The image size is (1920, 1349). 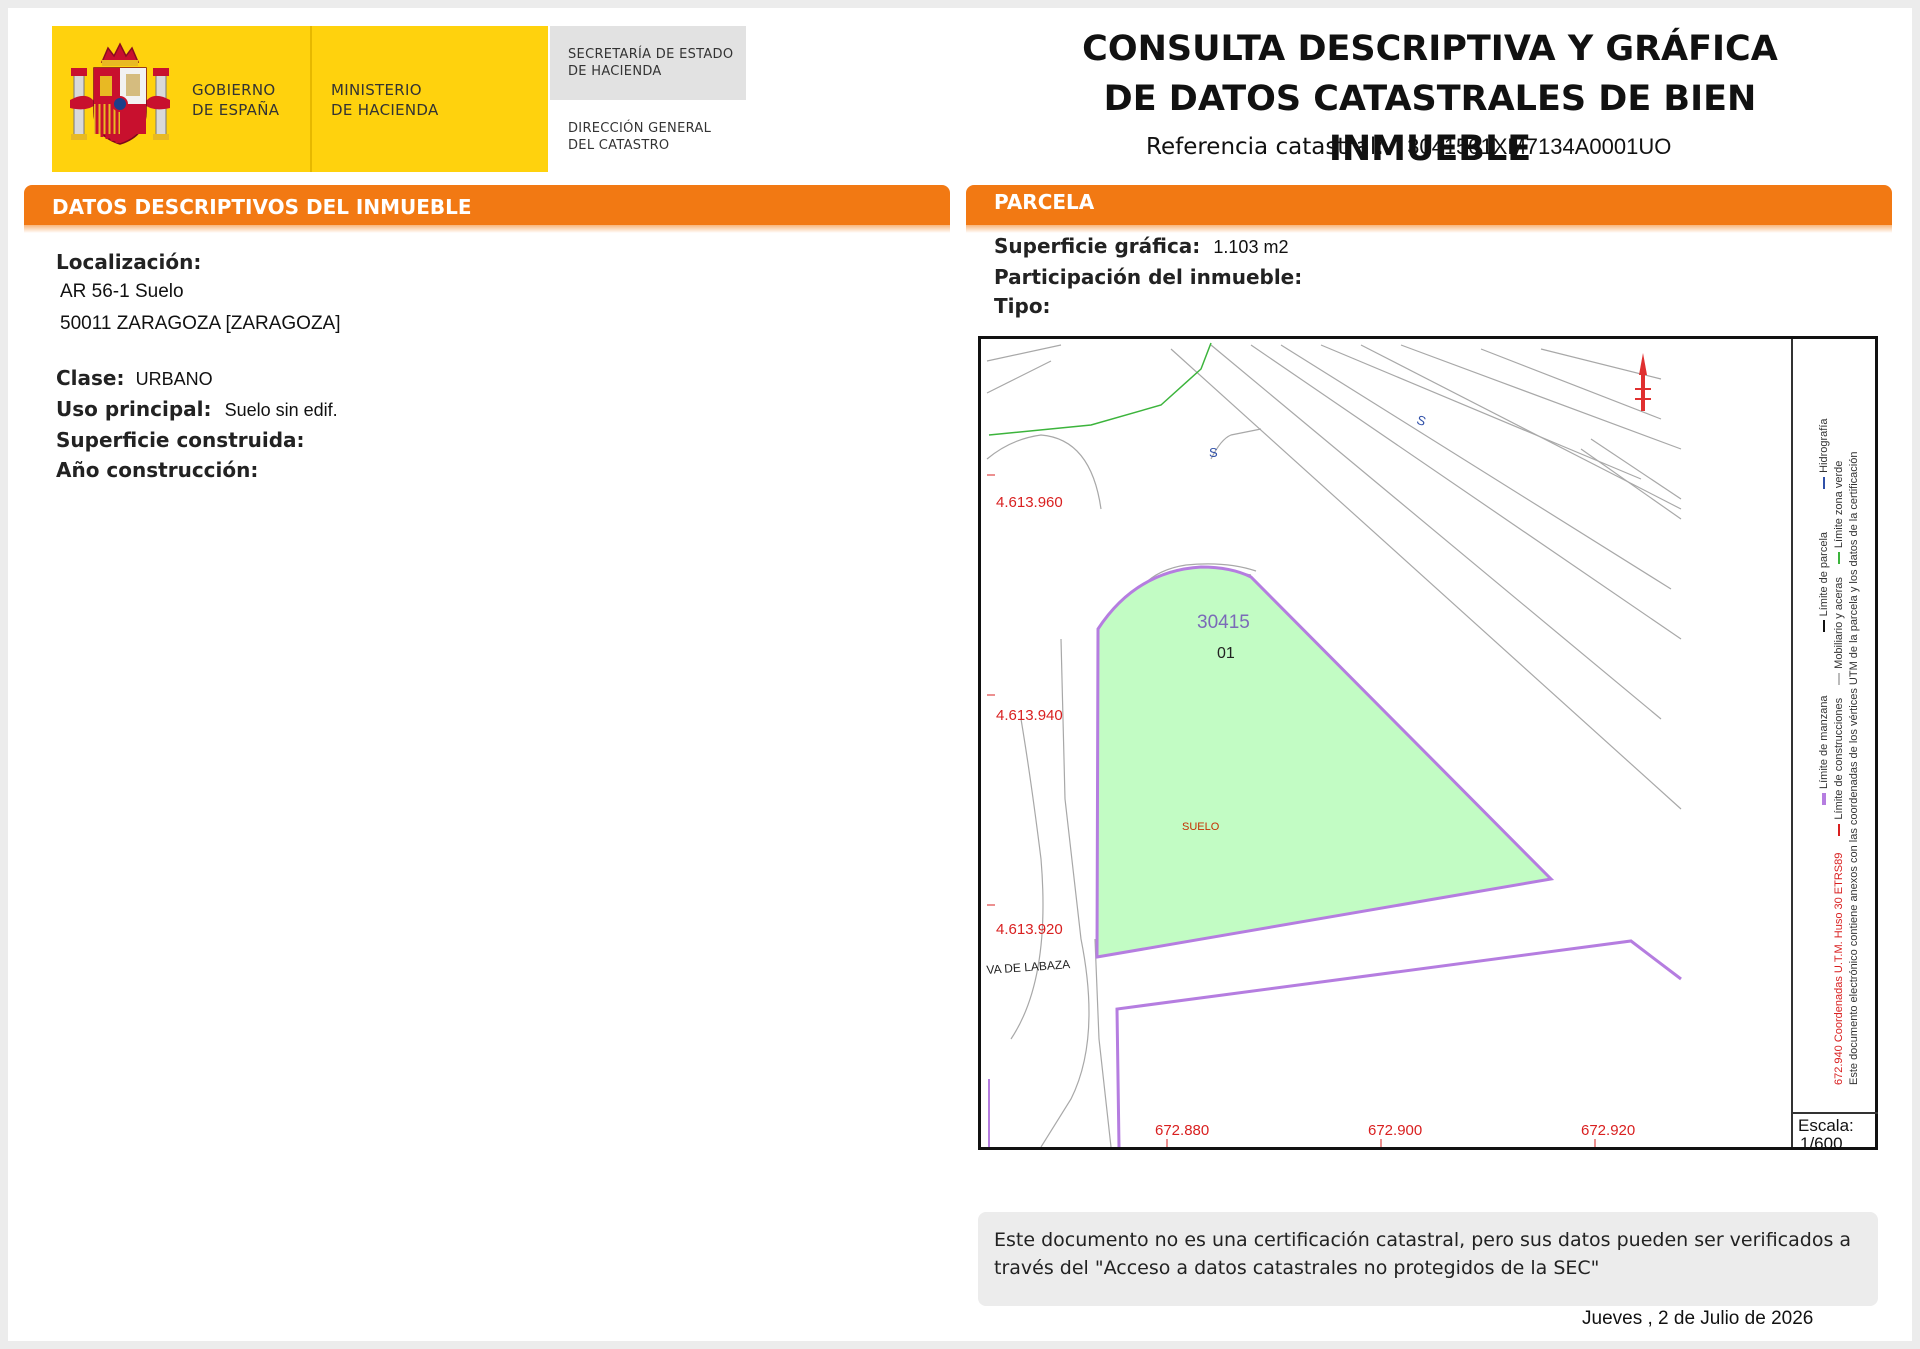 I want to click on logo-divider, so click(x=311, y=99).